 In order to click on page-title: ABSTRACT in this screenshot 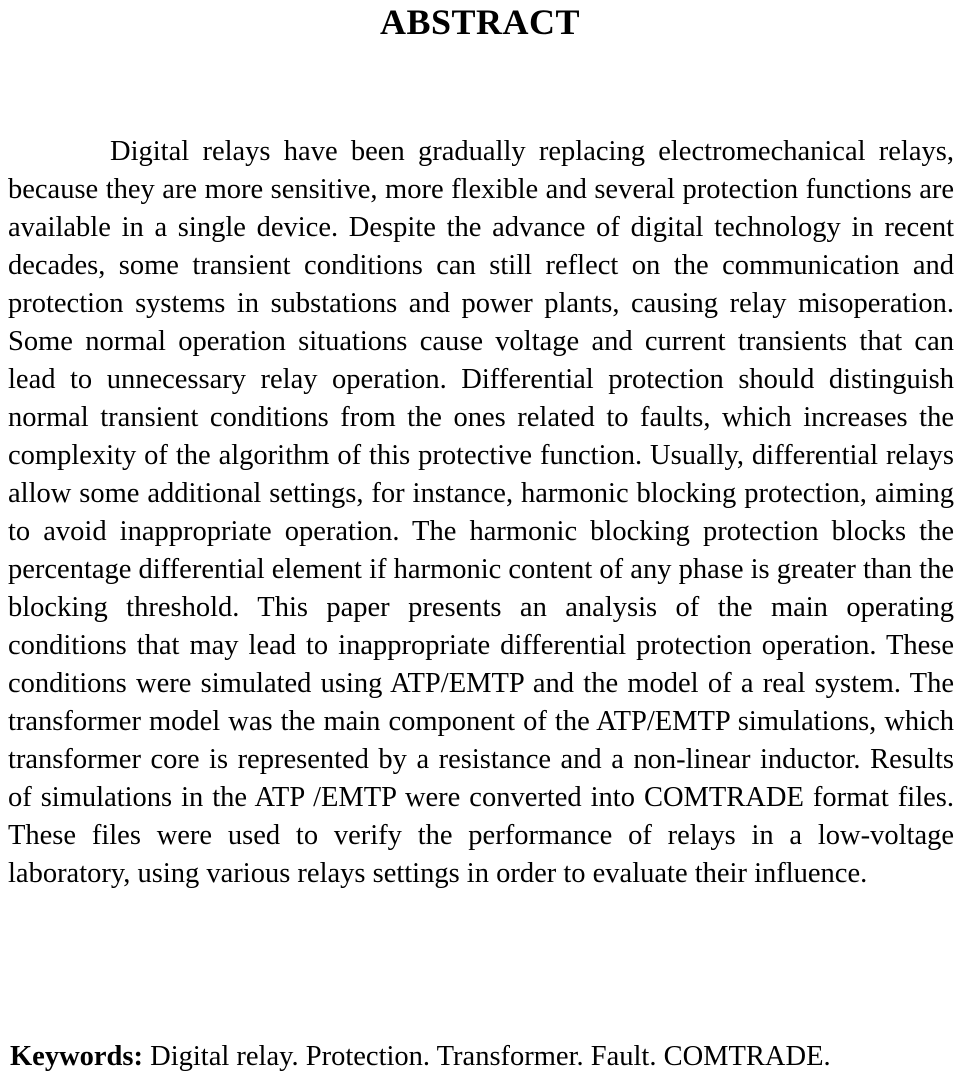, I will do `click(480, 22)`.